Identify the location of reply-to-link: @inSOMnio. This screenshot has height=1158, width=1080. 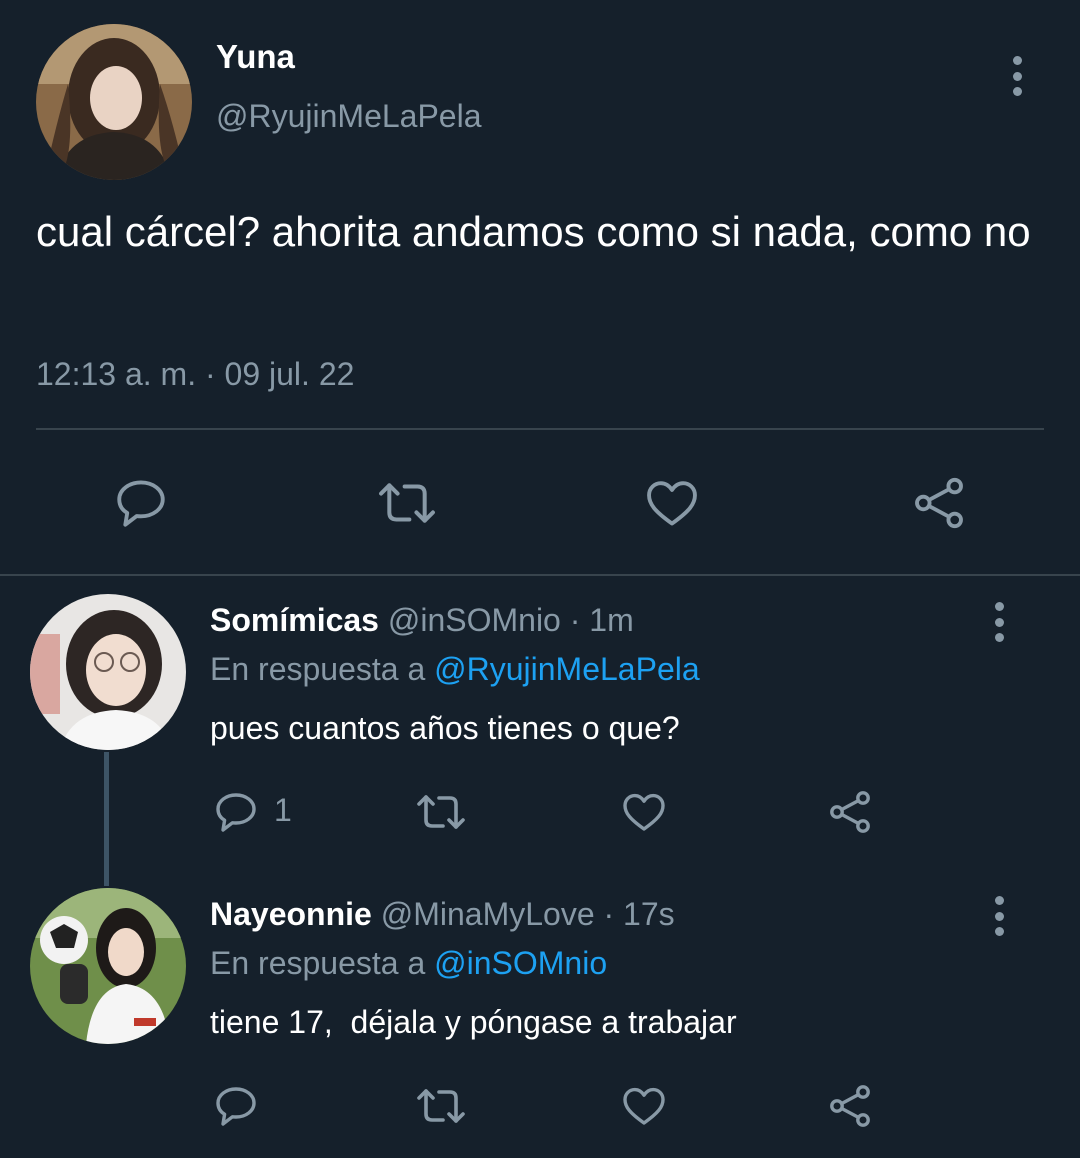
(520, 963).